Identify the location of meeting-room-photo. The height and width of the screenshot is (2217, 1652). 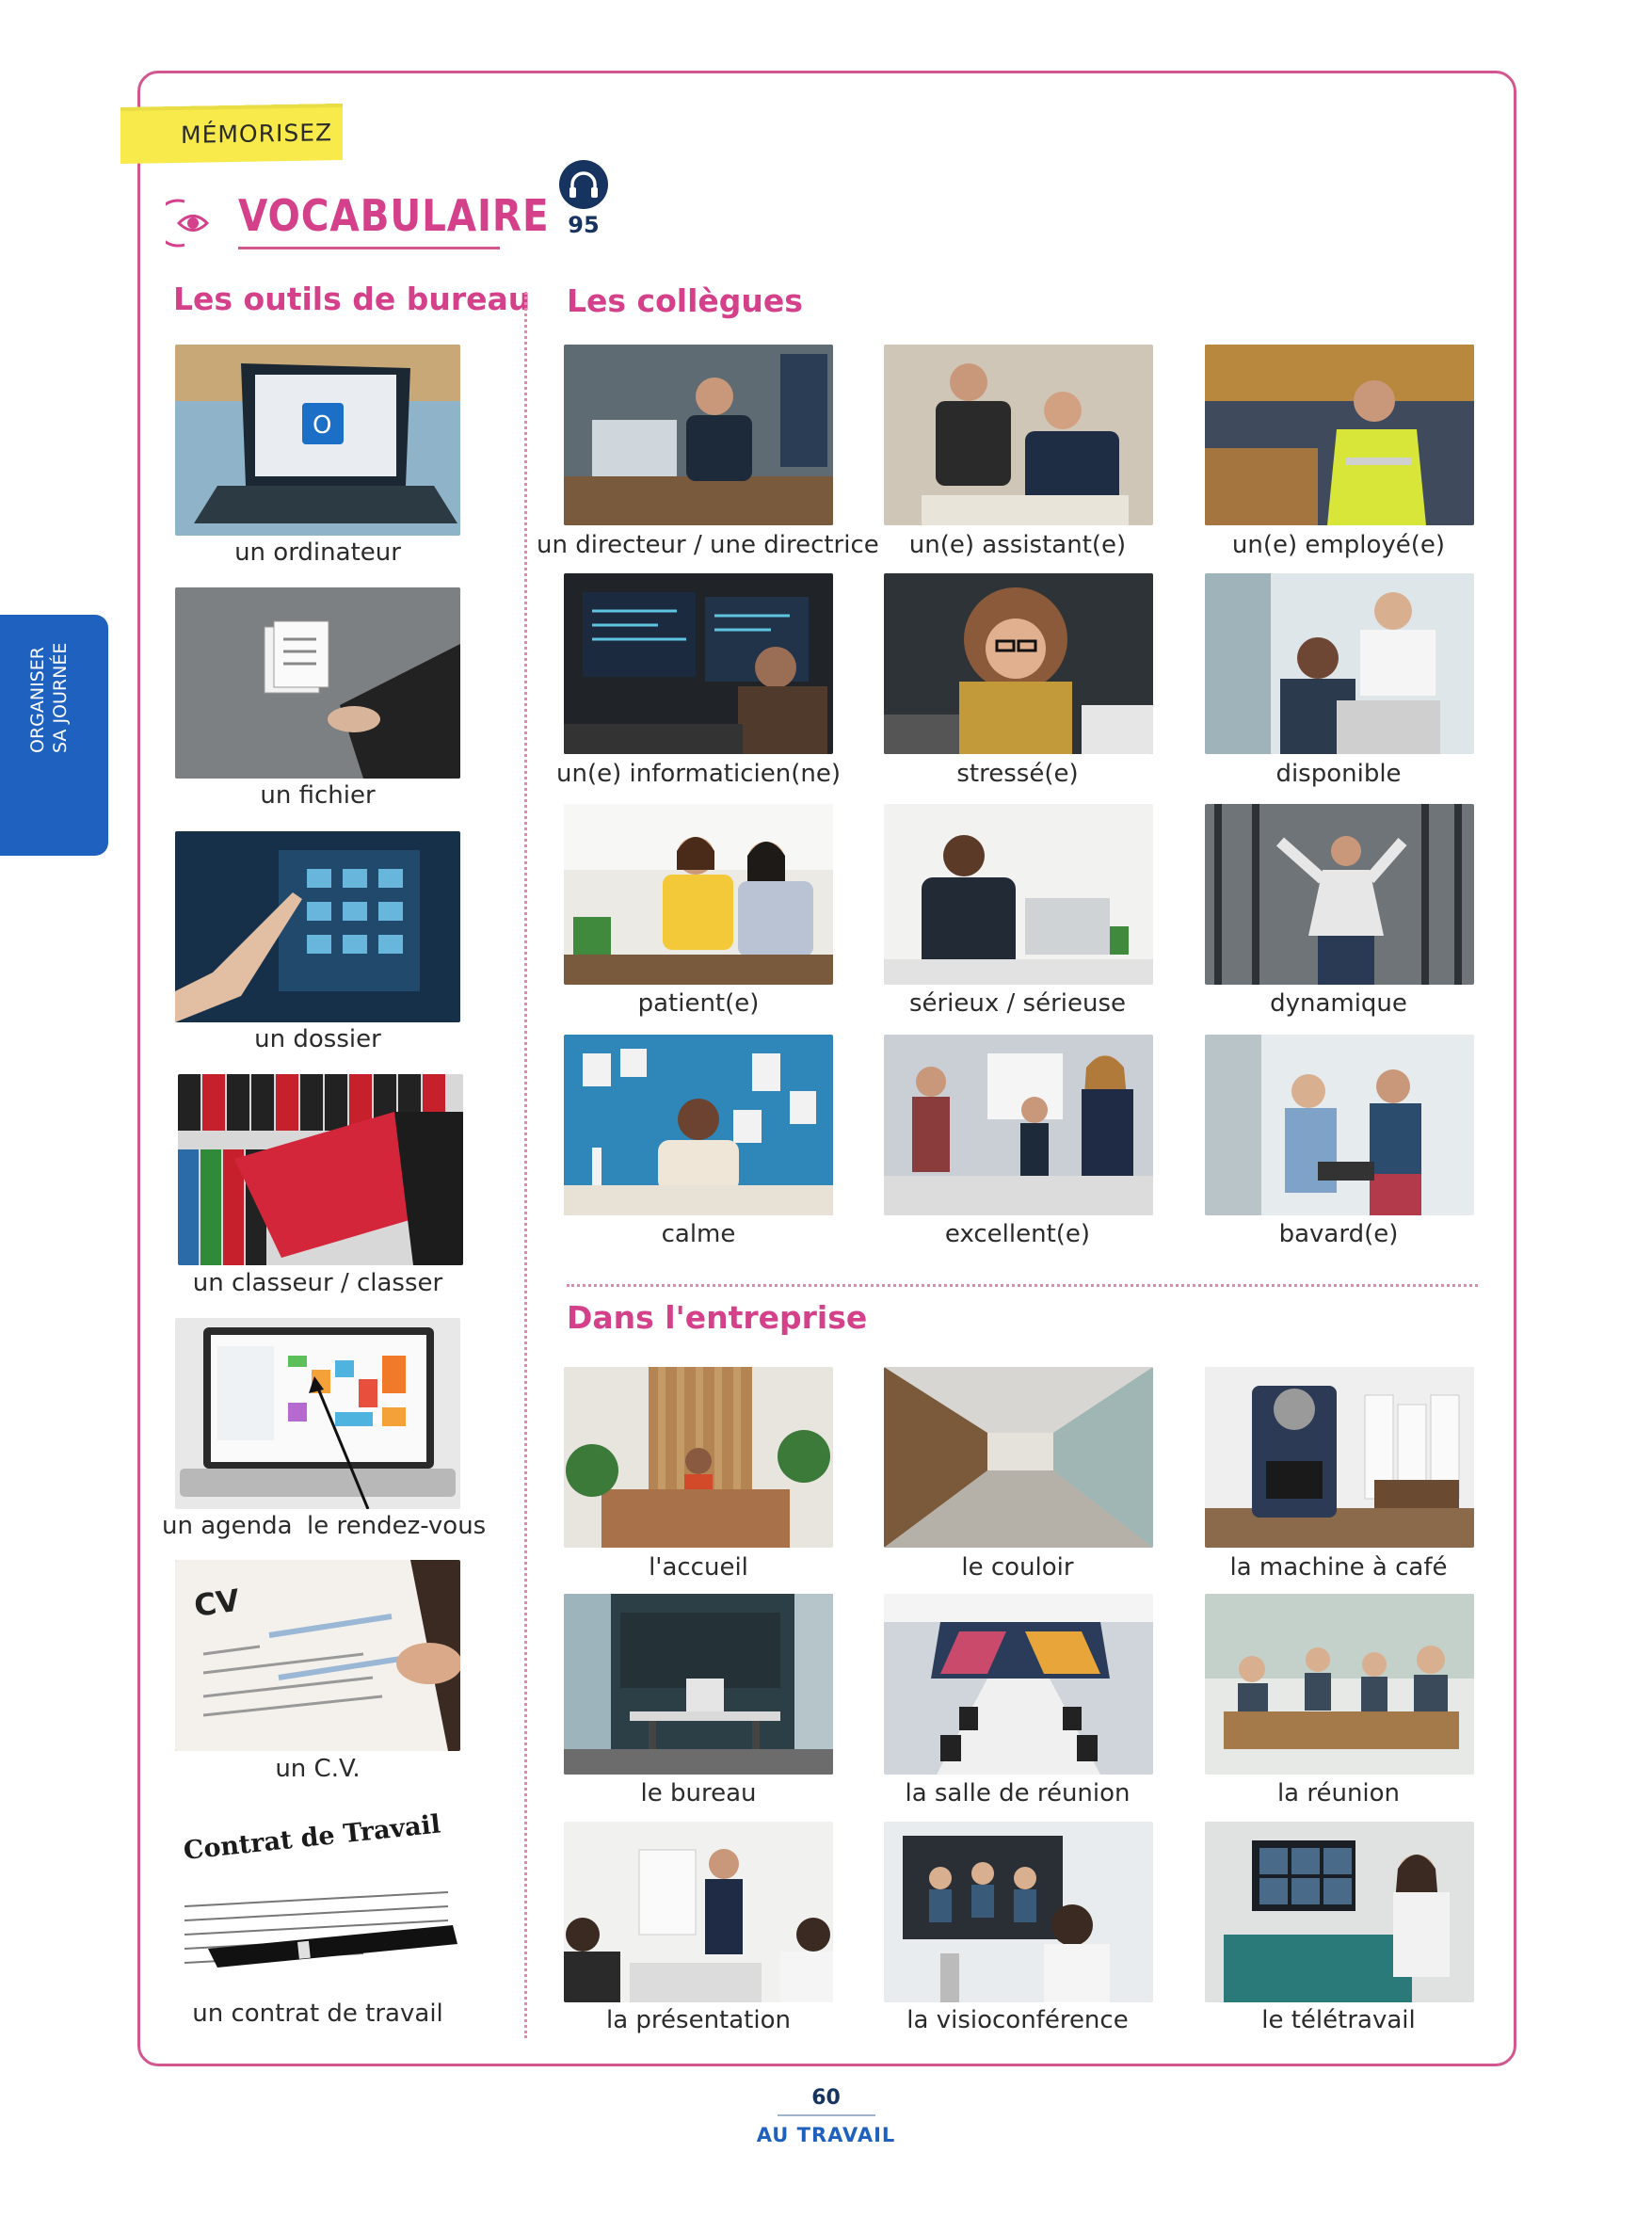
(1018, 1684).